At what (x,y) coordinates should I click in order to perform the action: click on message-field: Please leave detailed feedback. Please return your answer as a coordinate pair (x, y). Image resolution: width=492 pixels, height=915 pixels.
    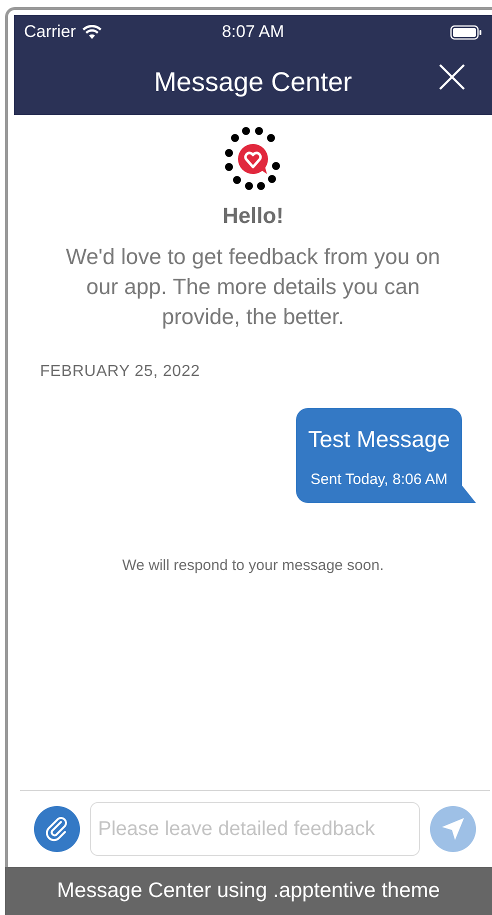
    Looking at the image, I should click on (255, 829).